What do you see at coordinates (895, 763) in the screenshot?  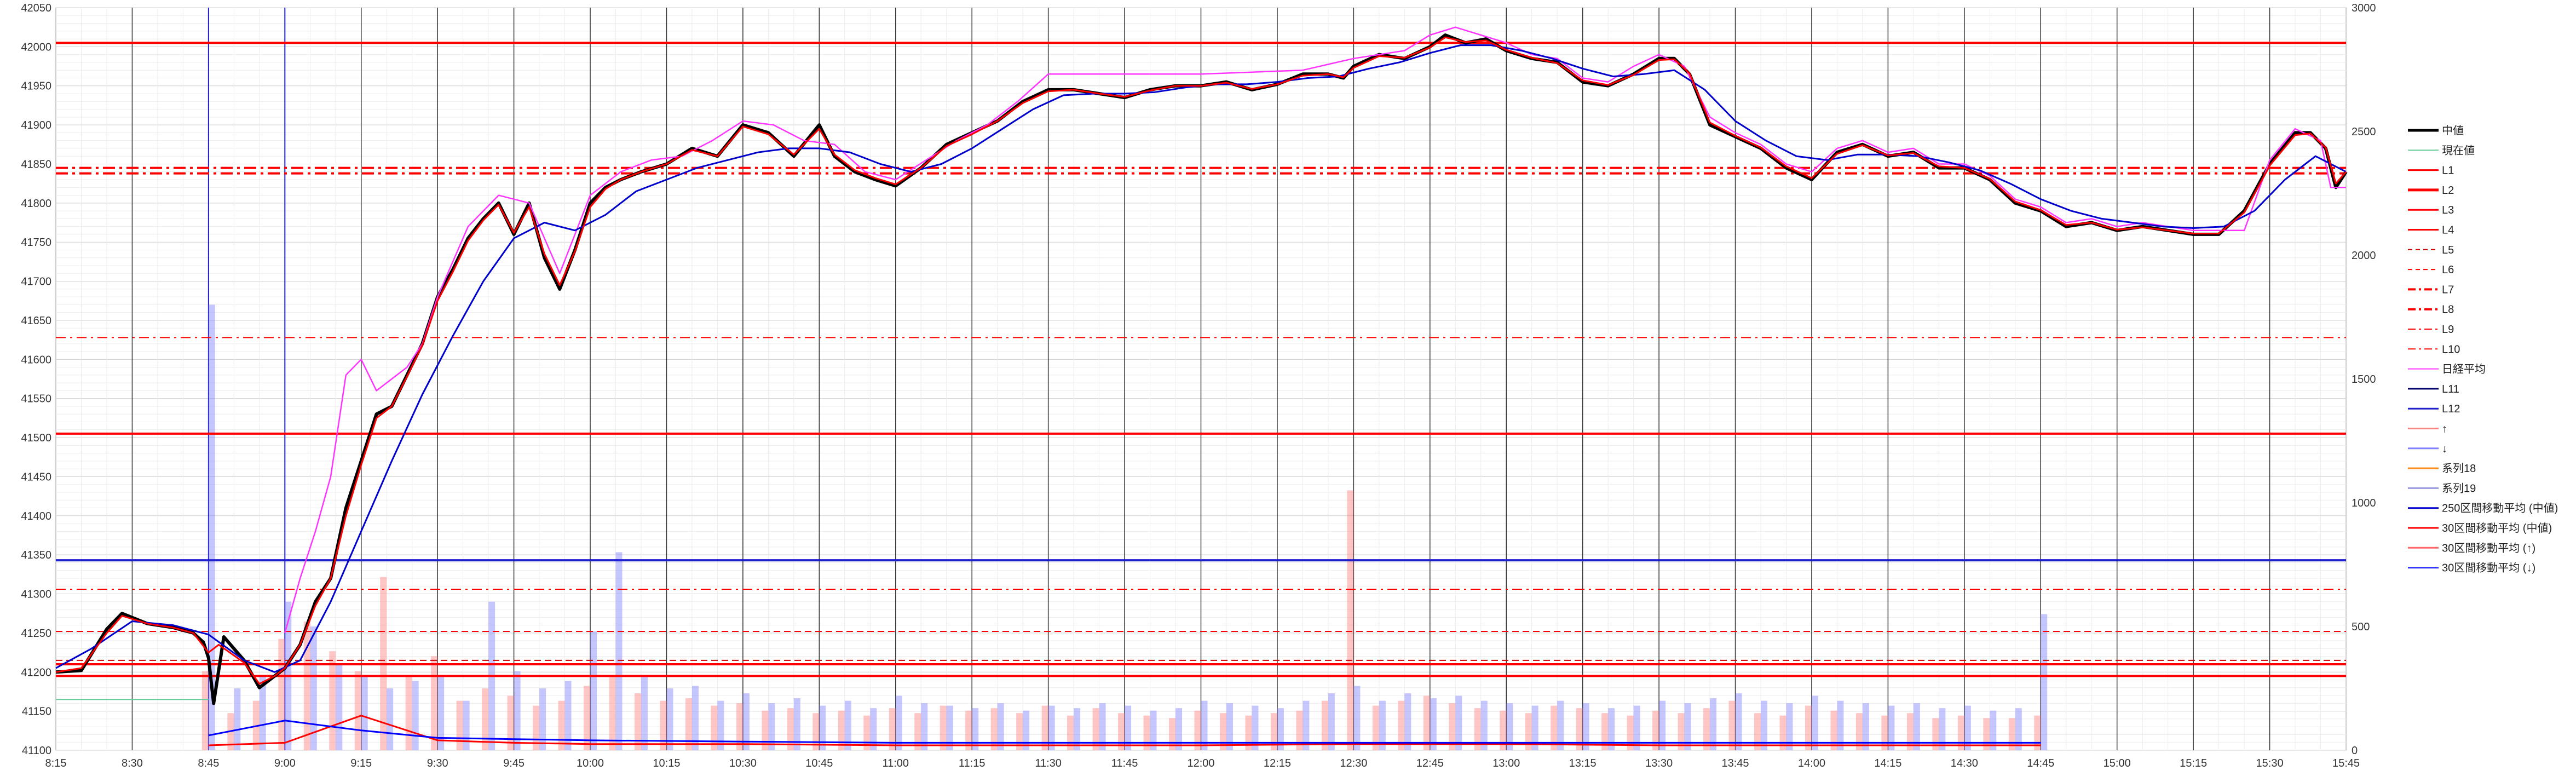 I see `x-tick-label: 11:00` at bounding box center [895, 763].